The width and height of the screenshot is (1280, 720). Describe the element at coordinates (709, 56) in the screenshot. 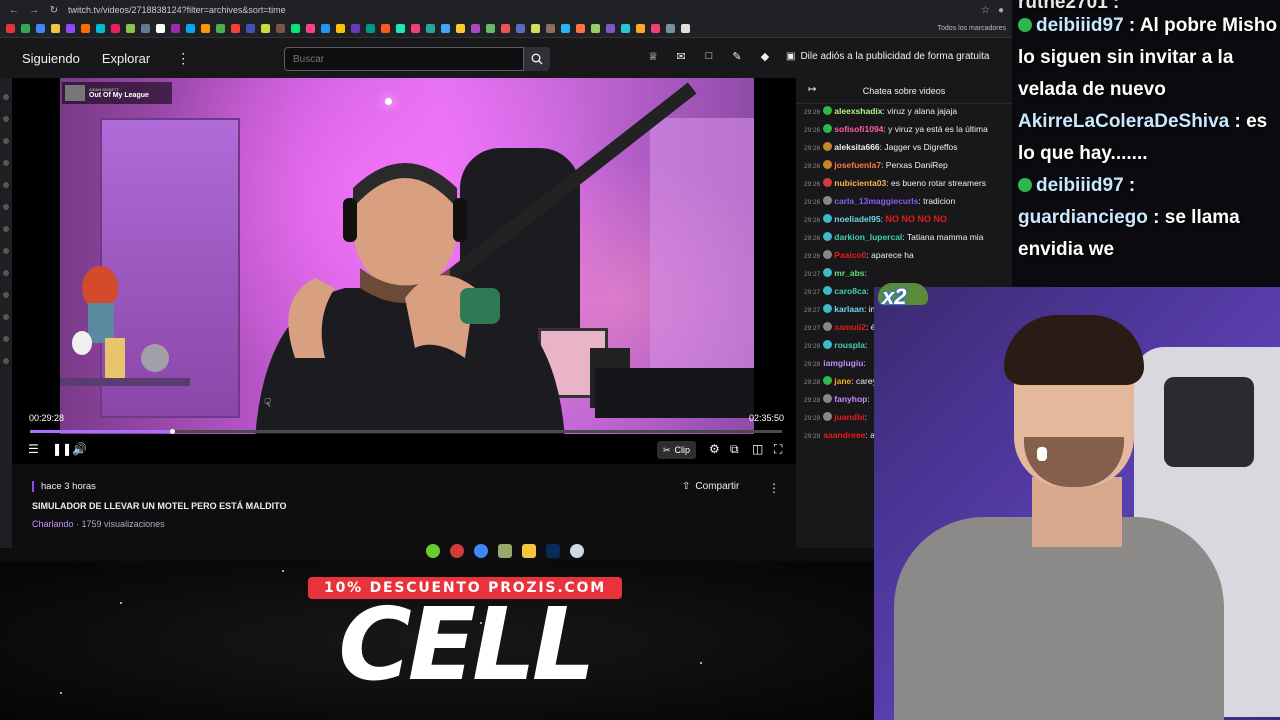

I see `whispers-icon: □` at that location.